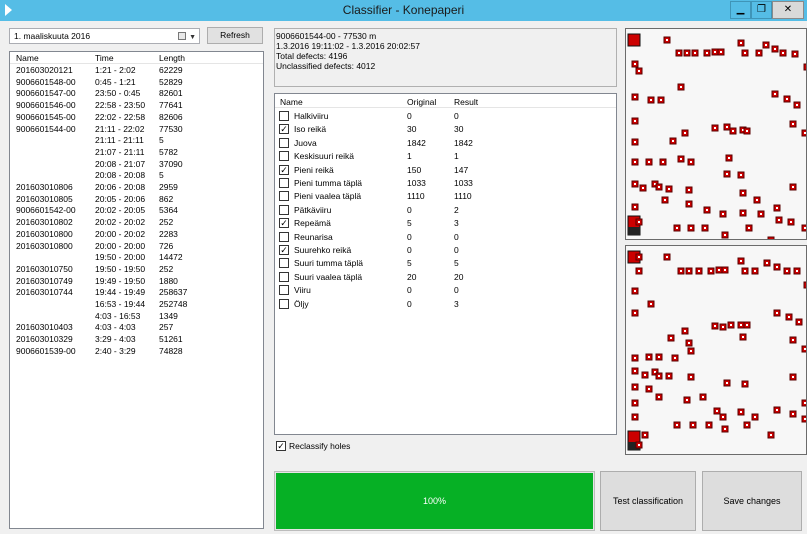 The image size is (807, 534). I want to click on session-row: 201603020121 1:21 - 2:02 62229, so click(136, 70).